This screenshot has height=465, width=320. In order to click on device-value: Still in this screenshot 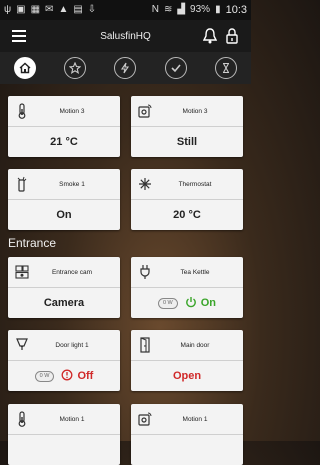, I will do `click(187, 142)`.